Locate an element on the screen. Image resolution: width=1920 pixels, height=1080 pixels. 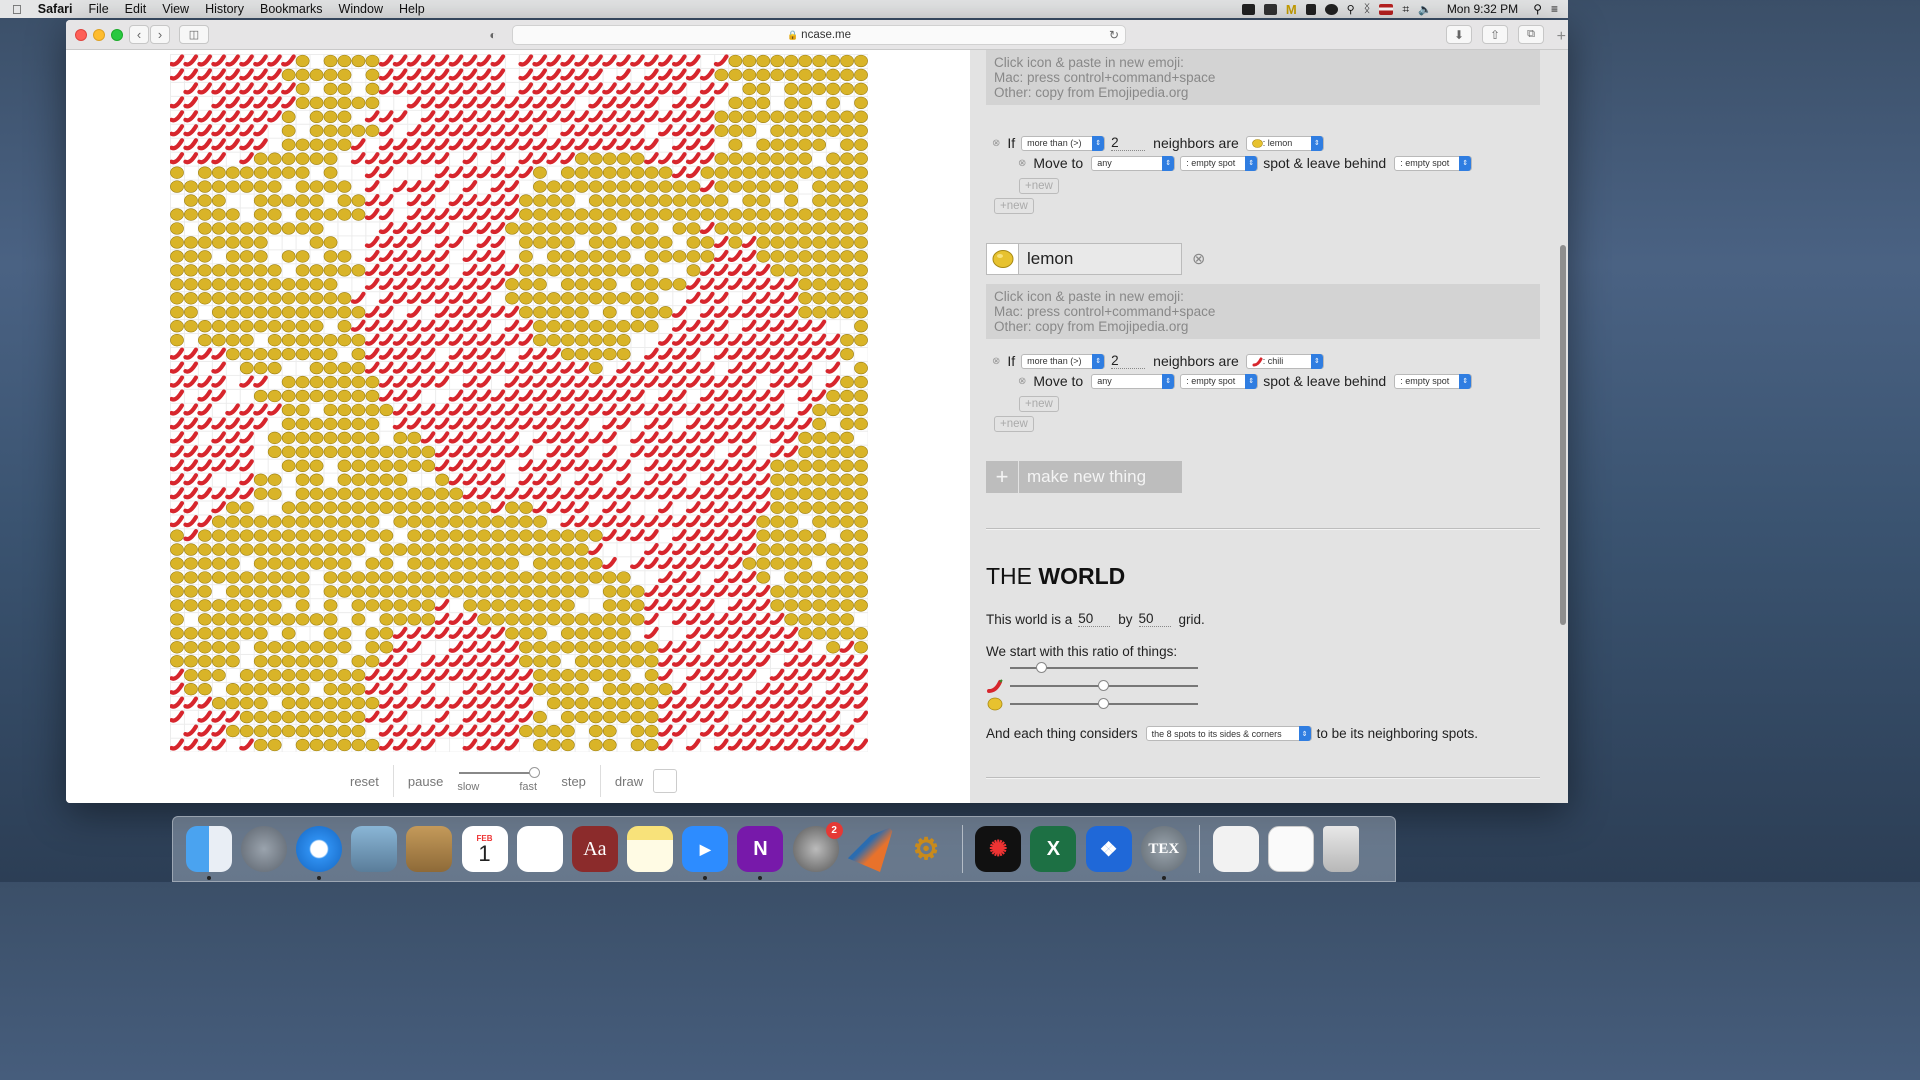
comparator-select: more than (>) ⇕ is located at coordinates (1063, 361).